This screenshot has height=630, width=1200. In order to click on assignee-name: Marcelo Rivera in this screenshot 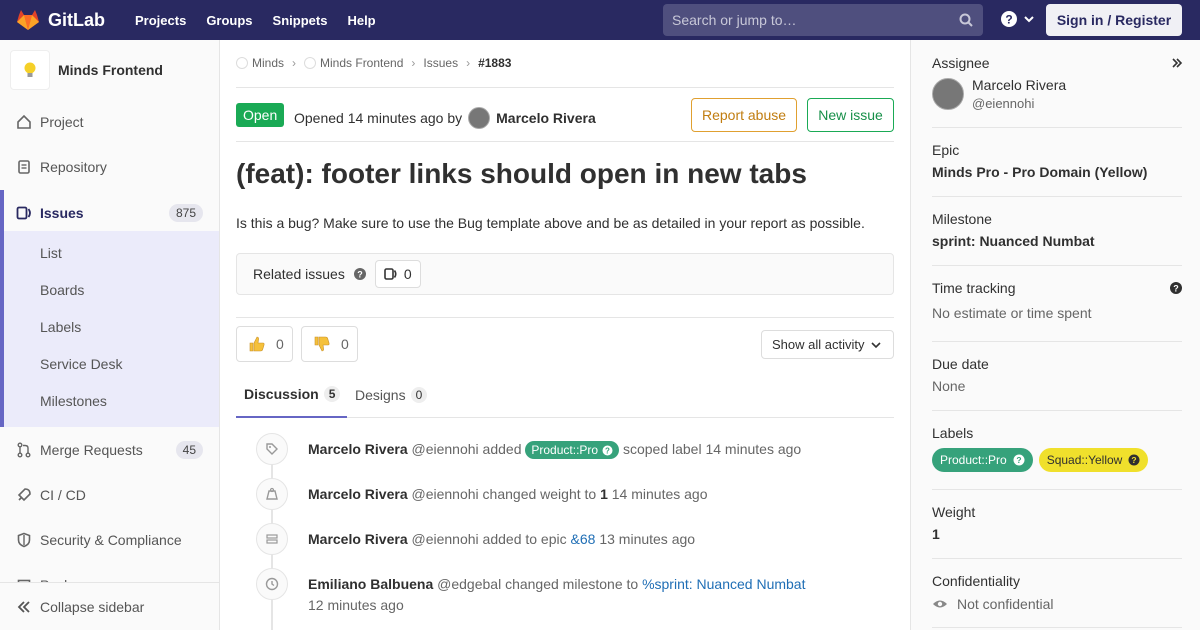, I will do `click(1019, 85)`.